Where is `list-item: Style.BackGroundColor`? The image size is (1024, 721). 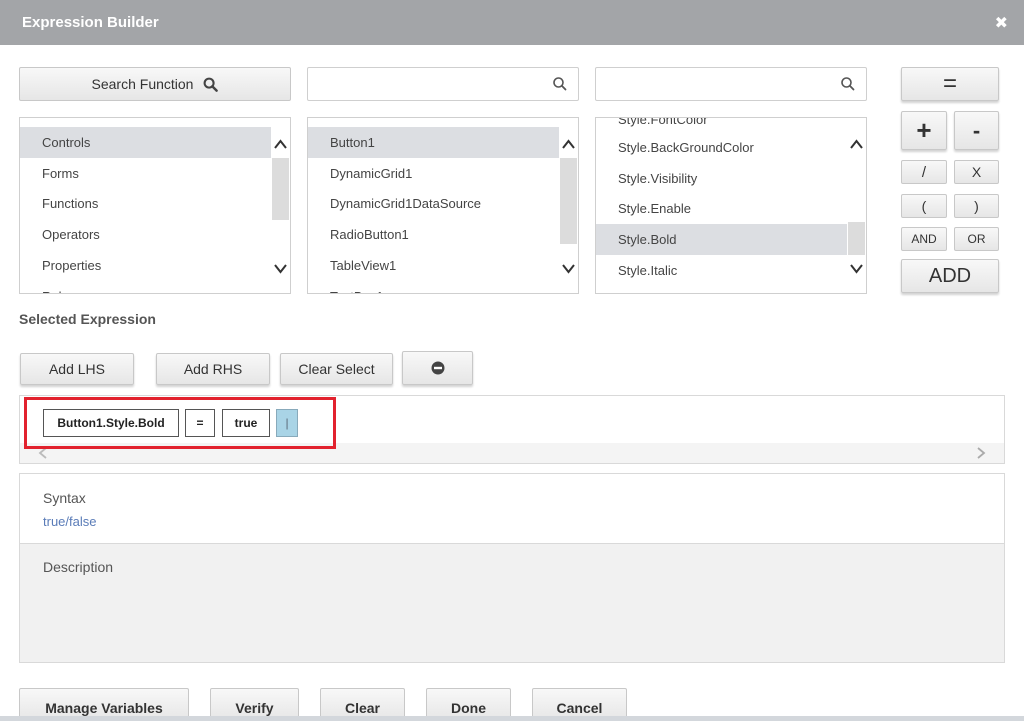 list-item: Style.BackGroundColor is located at coordinates (722, 147).